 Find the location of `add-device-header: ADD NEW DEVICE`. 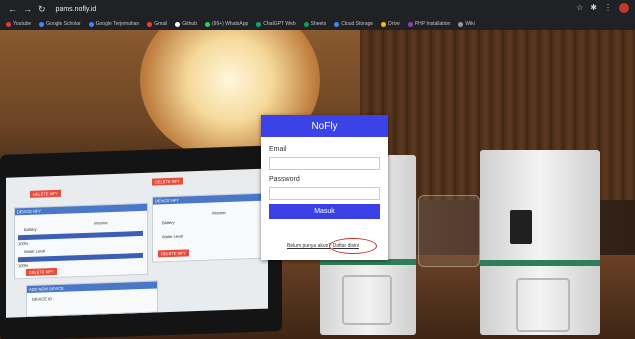

add-device-header: ADD NEW DEVICE is located at coordinates (92, 287).